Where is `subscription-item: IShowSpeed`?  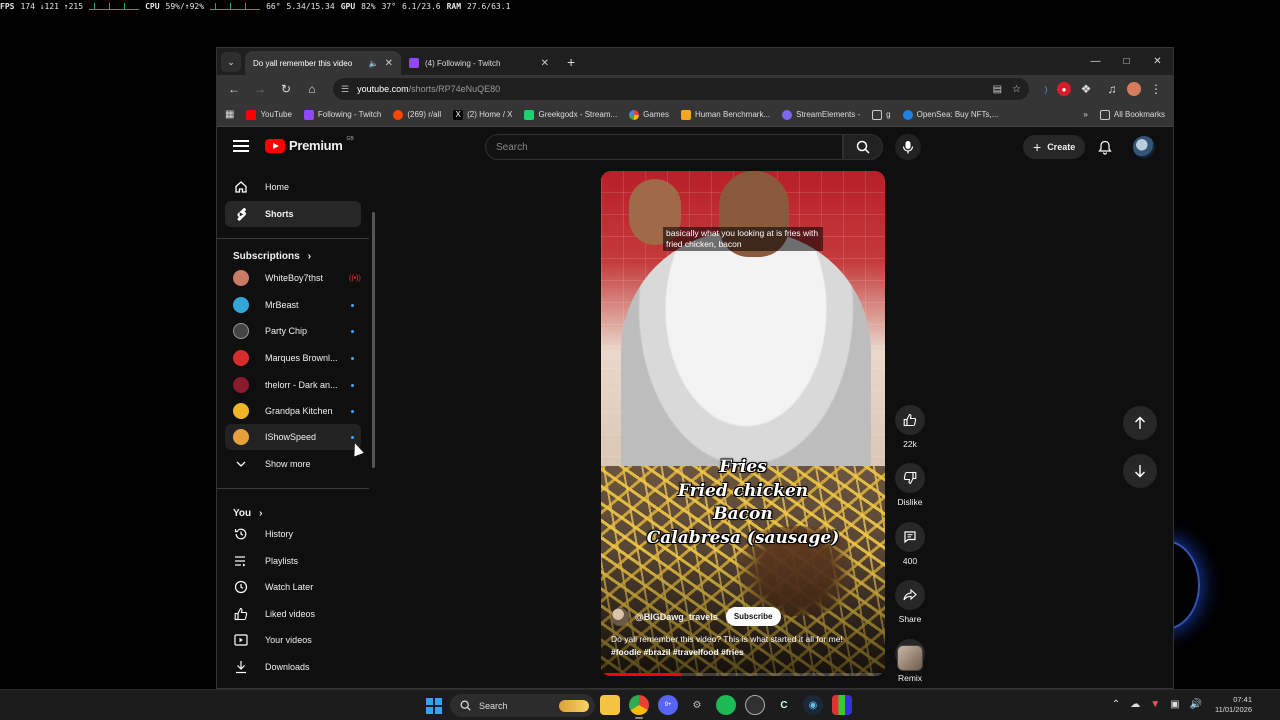
subscription-item: IShowSpeed is located at coordinates (293, 437).